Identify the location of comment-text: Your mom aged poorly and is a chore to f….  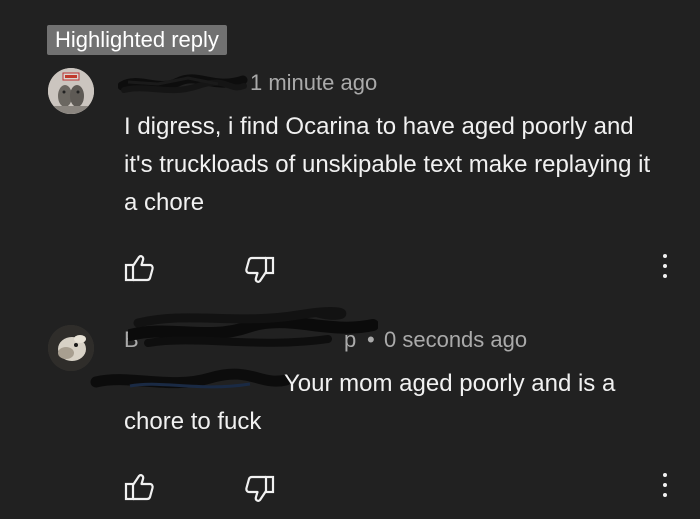
(370, 402).